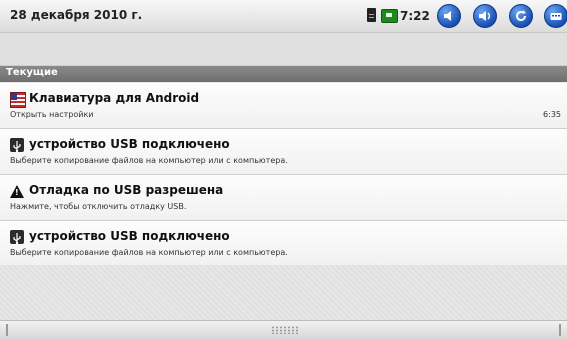  Describe the element at coordinates (521, 16) in the screenshot. I see `refresh-icon` at that location.